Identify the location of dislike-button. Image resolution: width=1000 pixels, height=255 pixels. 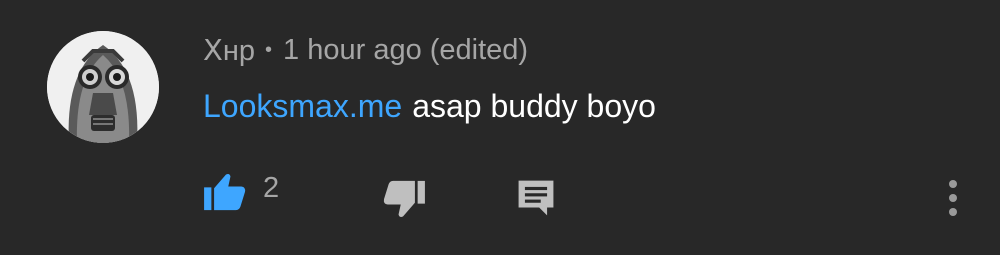
(404, 200).